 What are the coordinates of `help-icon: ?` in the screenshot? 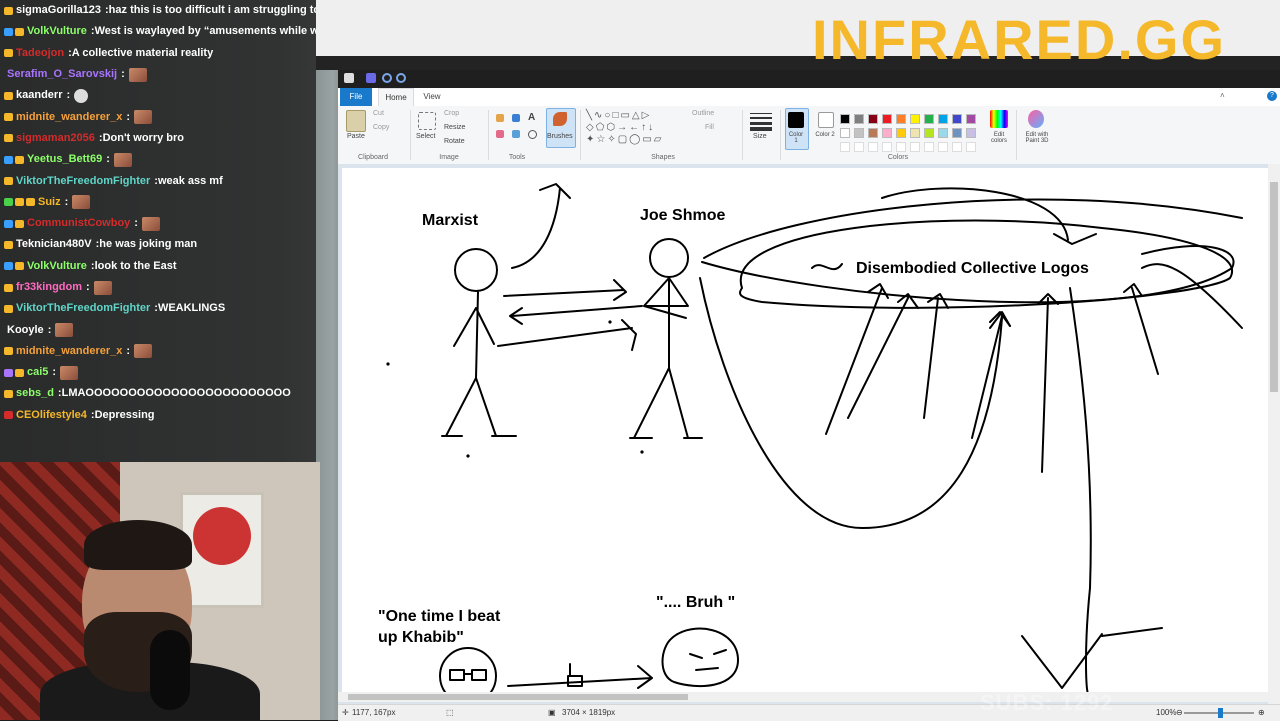 It's located at (1272, 96).